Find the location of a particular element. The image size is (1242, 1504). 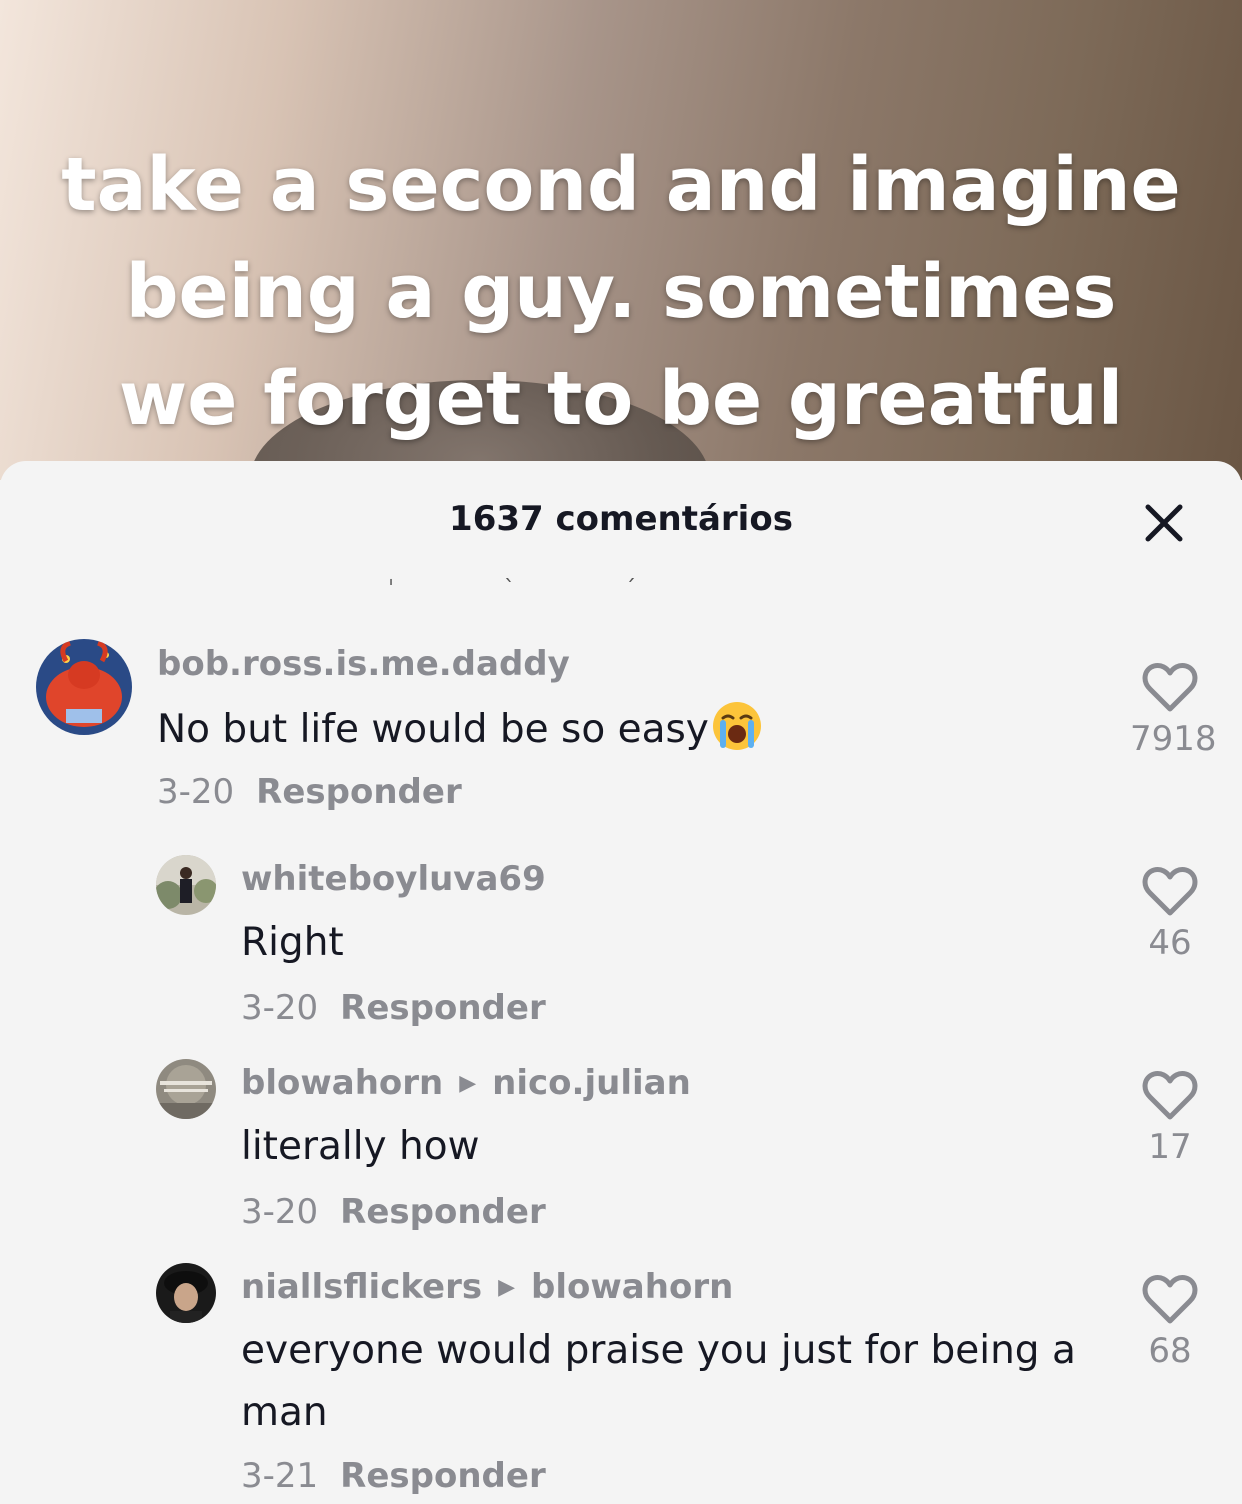

comment-username: blowahorn ▶ nico.julian is located at coordinates (466, 1083).